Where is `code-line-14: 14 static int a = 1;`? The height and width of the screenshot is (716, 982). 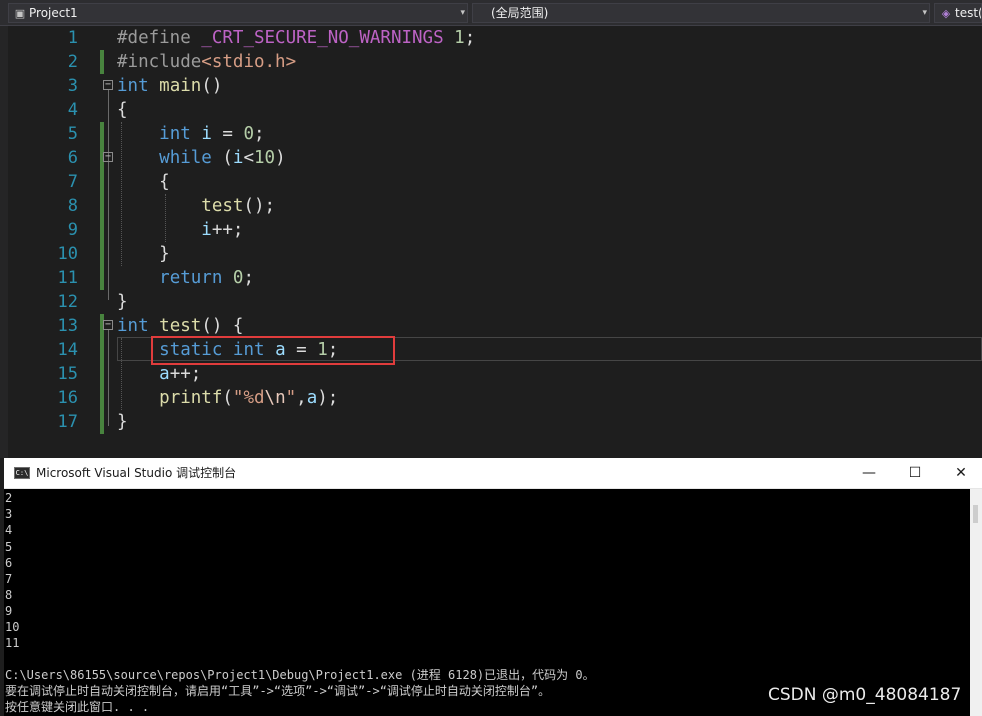 code-line-14: 14 static int a = 1; is located at coordinates (491, 350).